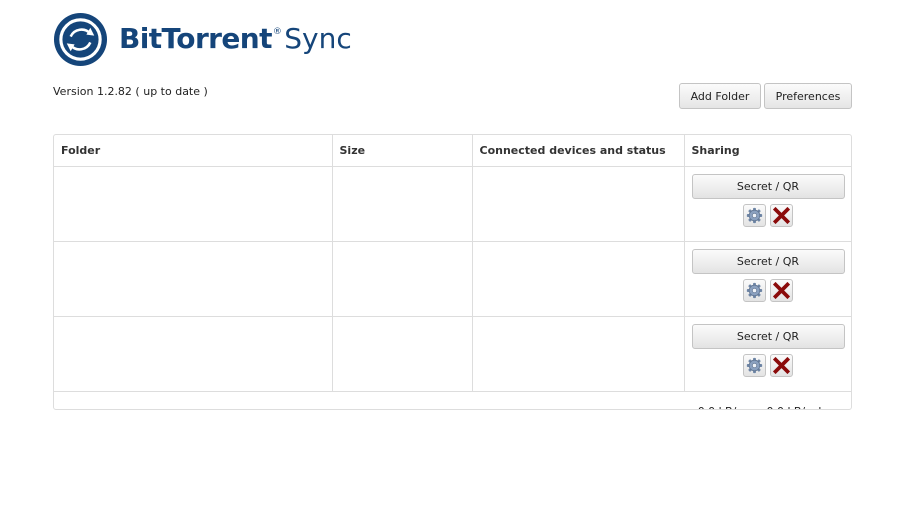 The width and height of the screenshot is (900, 513). I want to click on add-folder-button: Add Folder, so click(720, 96).